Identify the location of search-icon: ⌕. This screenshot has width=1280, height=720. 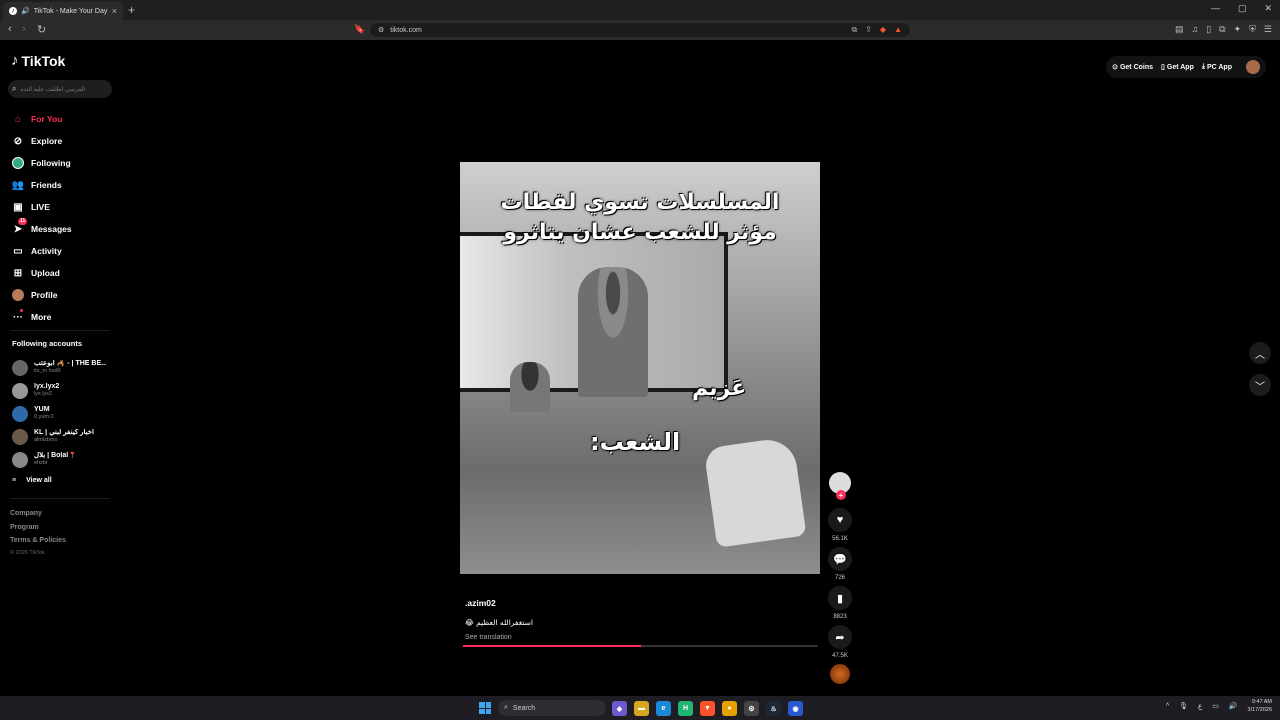
(14, 89).